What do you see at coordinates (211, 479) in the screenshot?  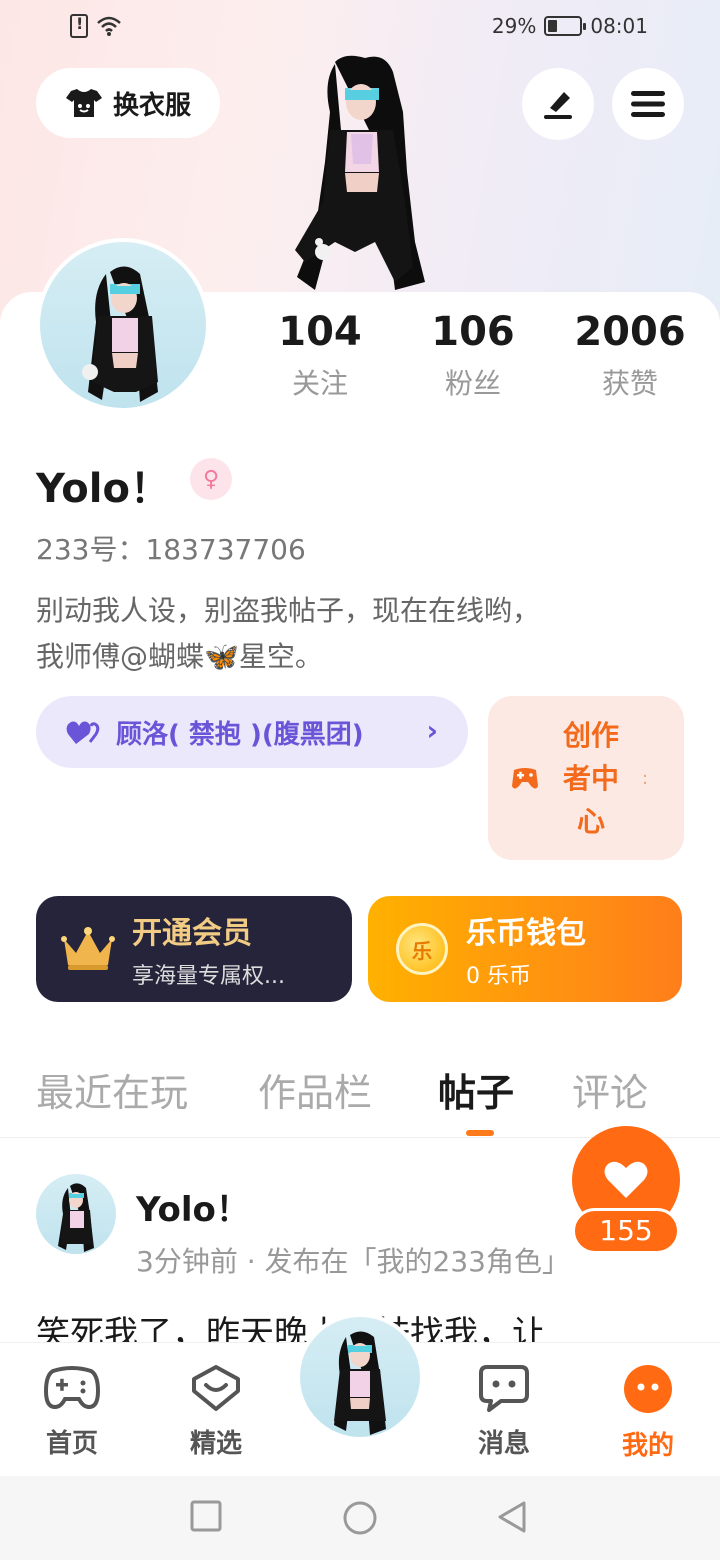 I see `female-gender-icon: ♀` at bounding box center [211, 479].